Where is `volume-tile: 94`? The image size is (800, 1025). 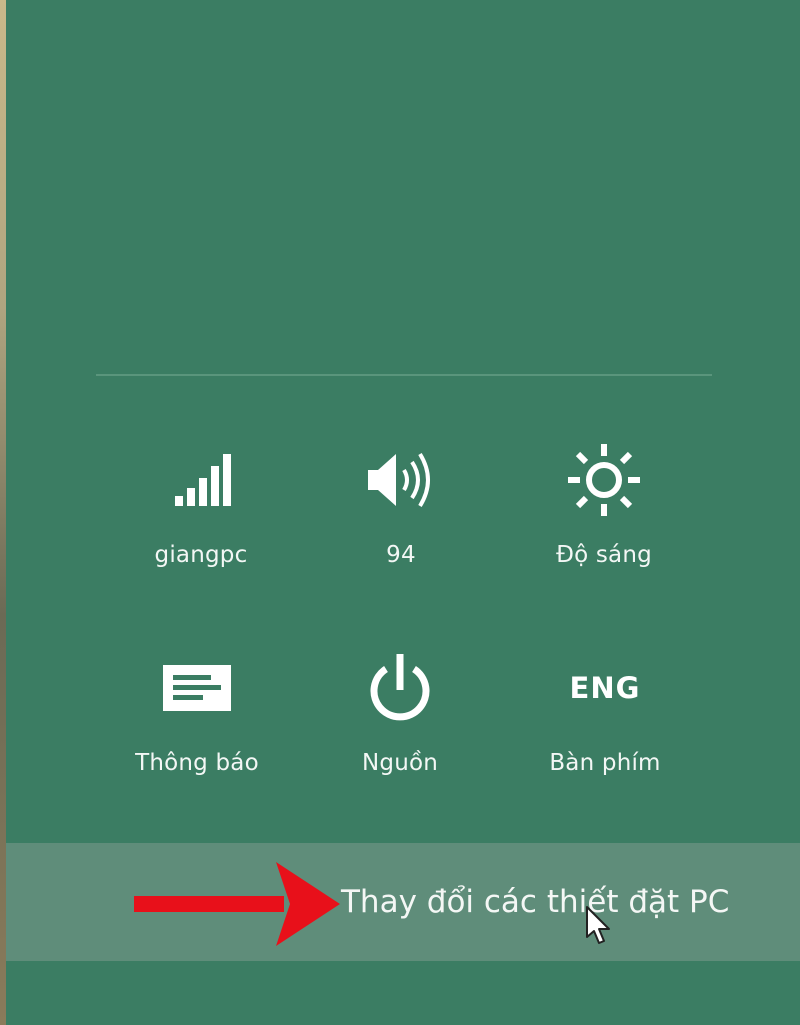 volume-tile: 94 is located at coordinates (401, 510).